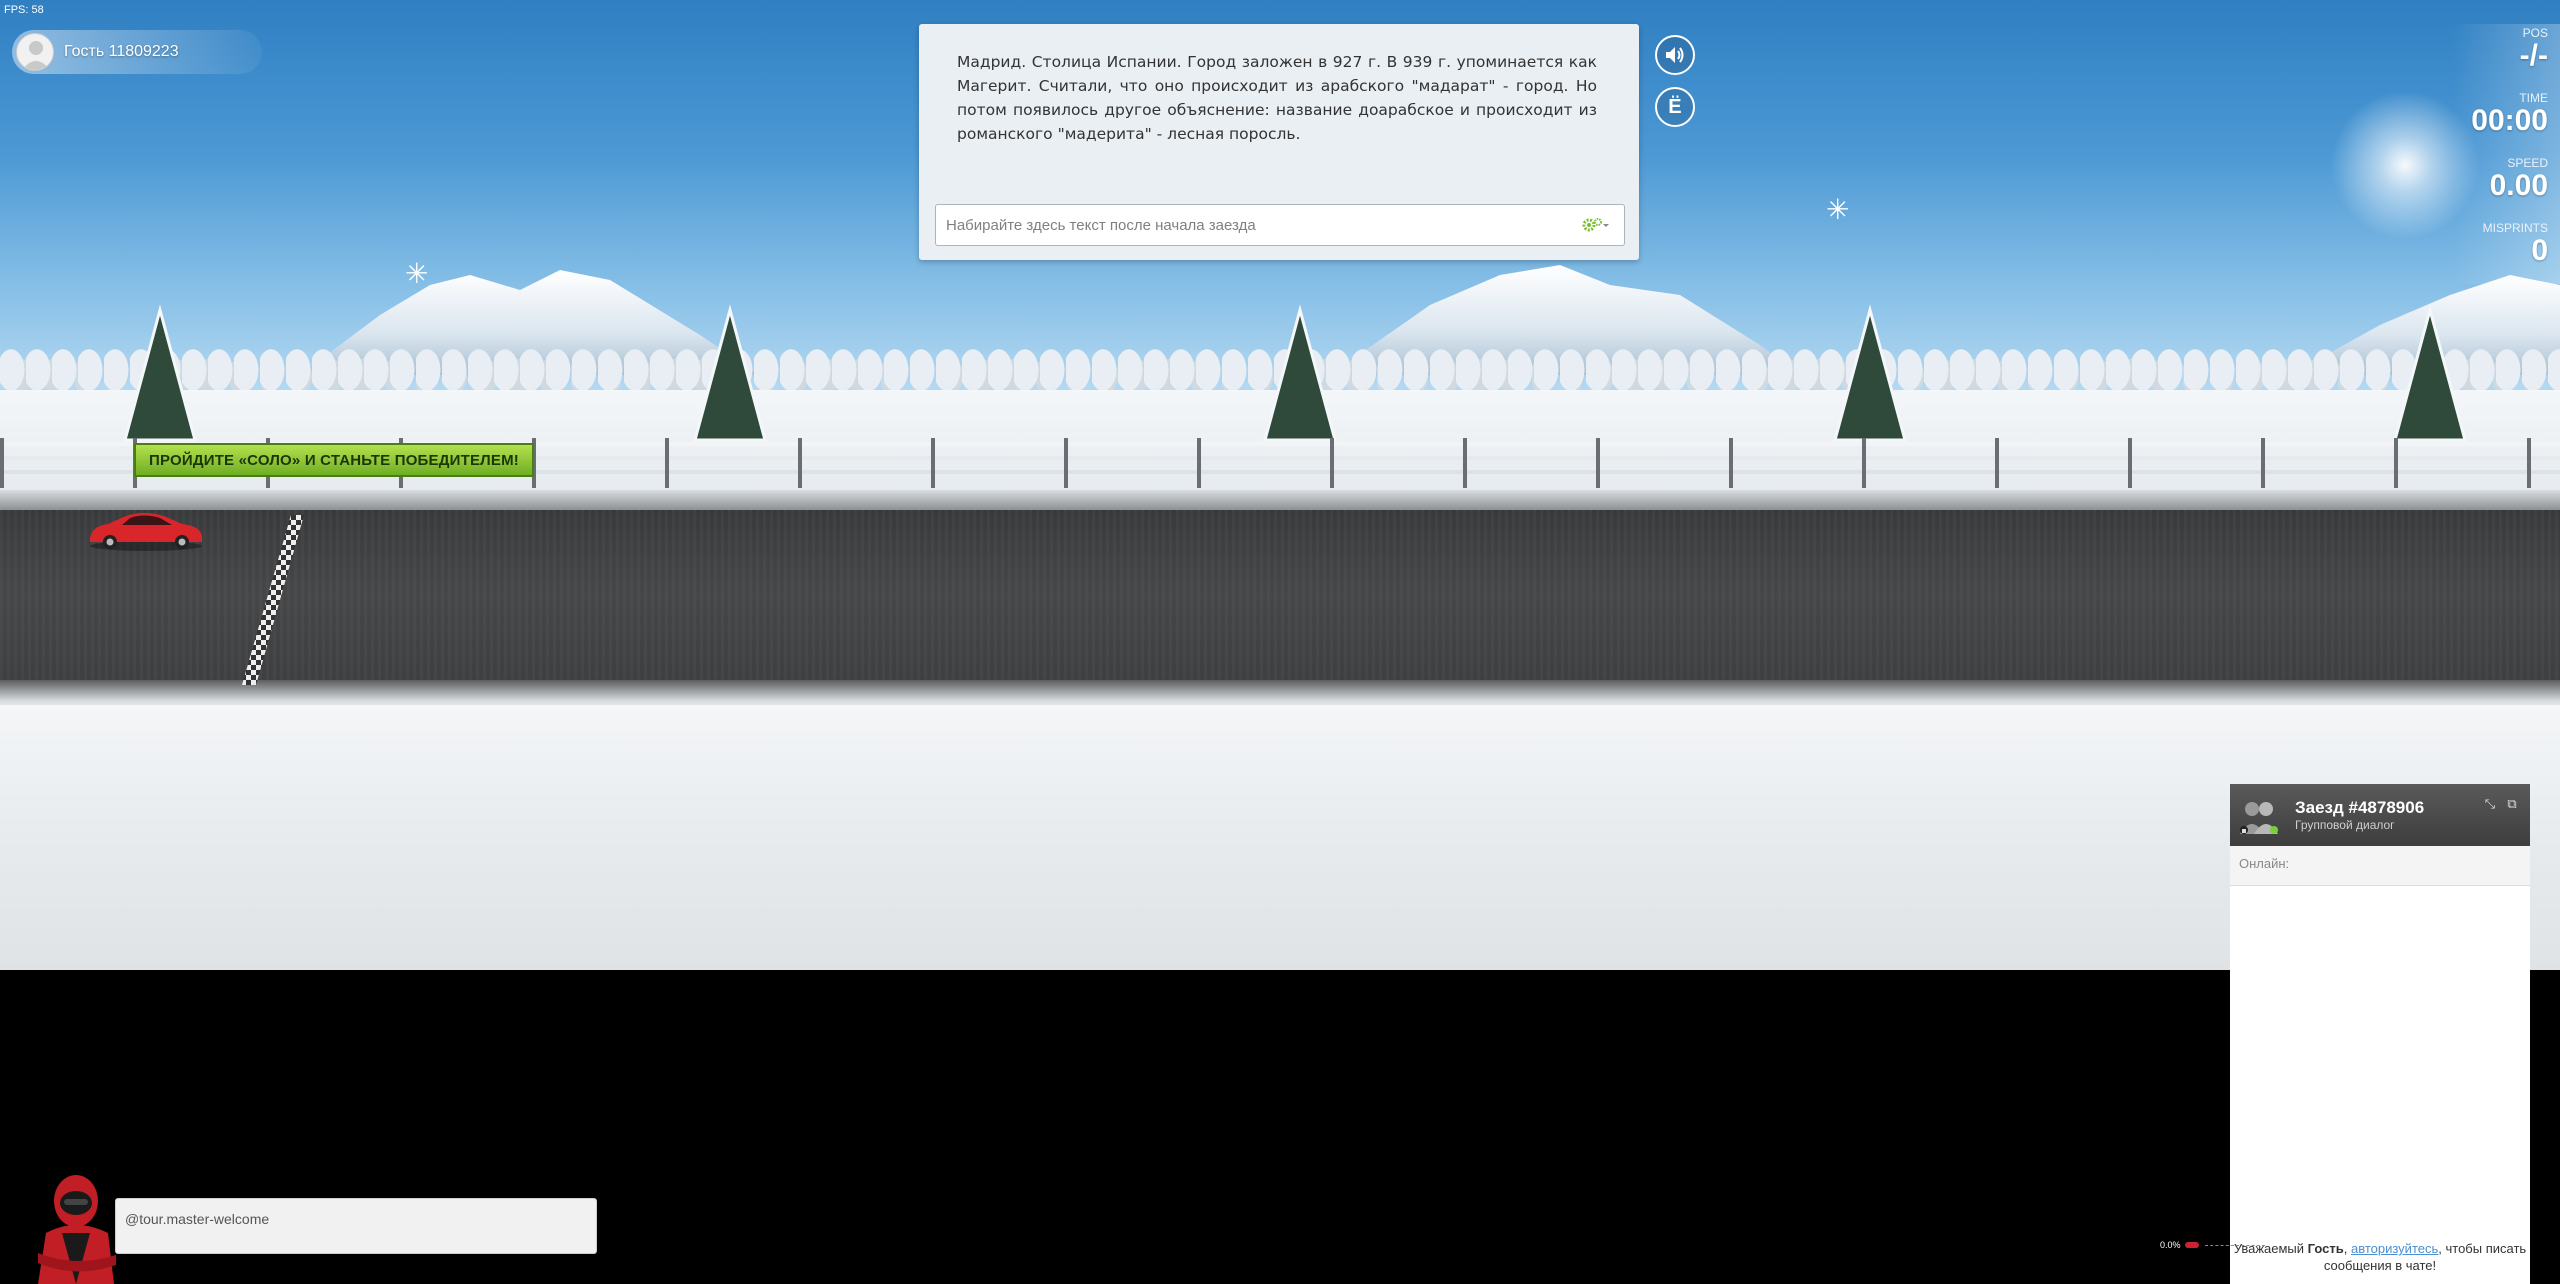  What do you see at coordinates (2394, 1248) in the screenshot?
I see `chat-login-link: авторизуйтесь` at bounding box center [2394, 1248].